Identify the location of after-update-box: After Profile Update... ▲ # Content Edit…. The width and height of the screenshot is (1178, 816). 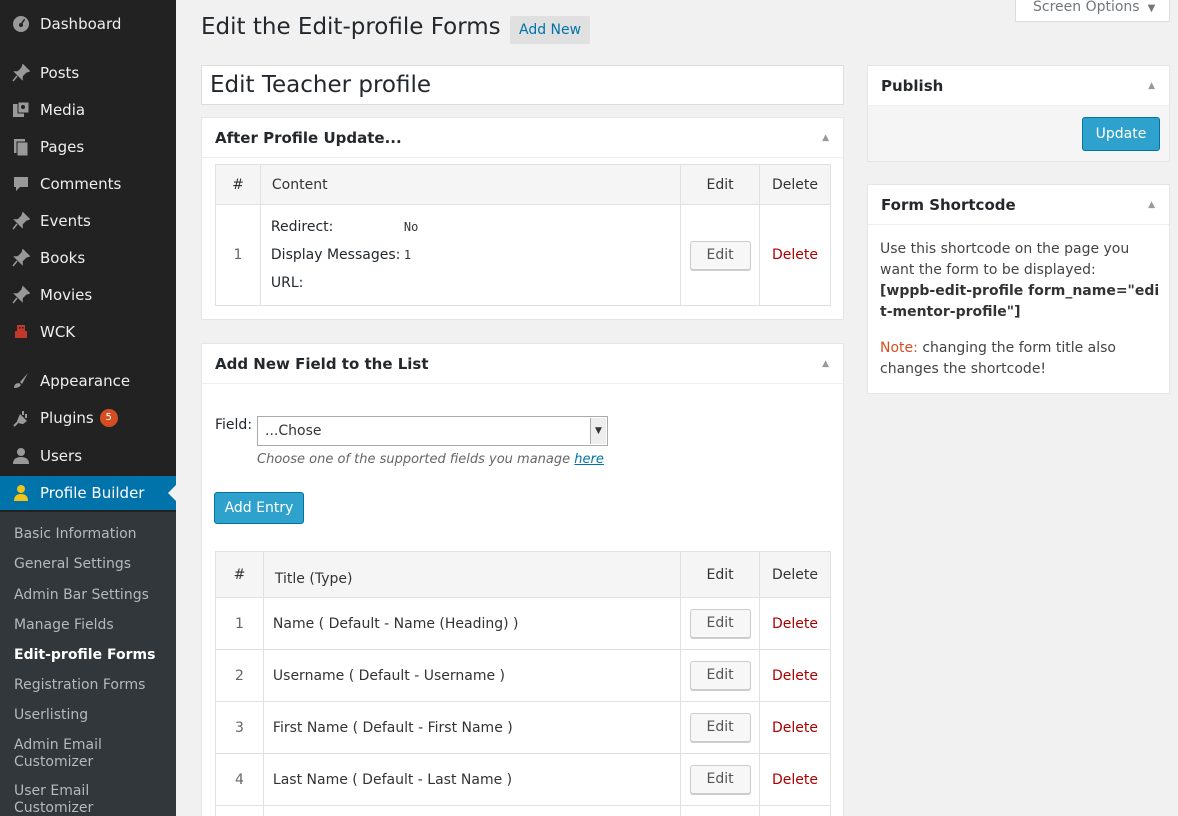
(522, 218).